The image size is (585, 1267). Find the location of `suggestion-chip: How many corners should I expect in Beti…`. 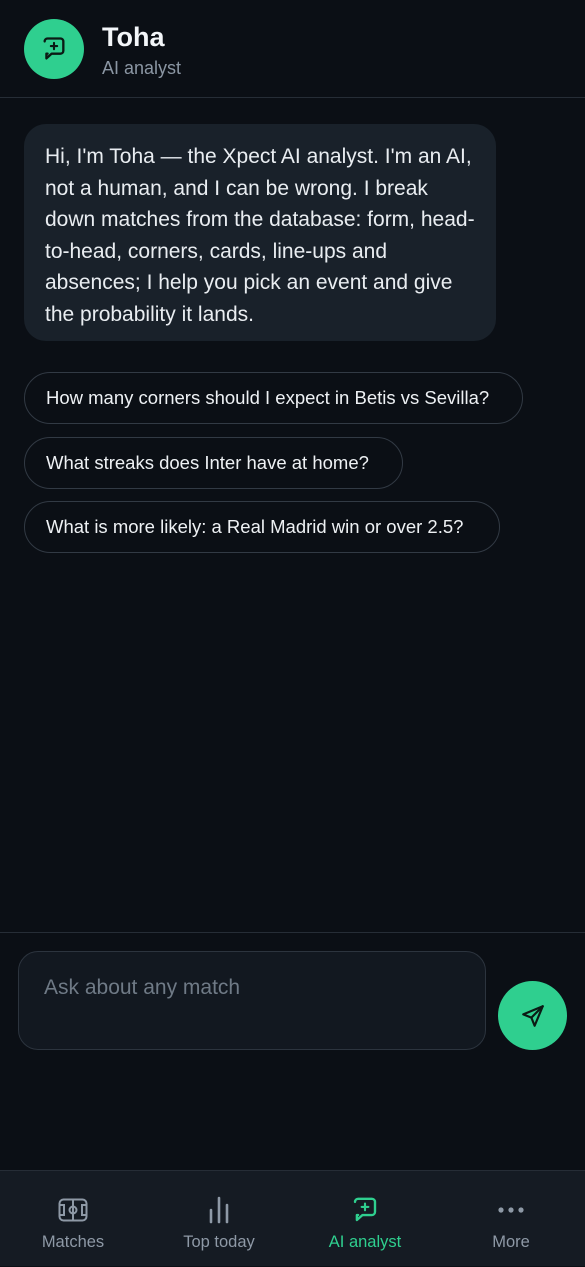

suggestion-chip: How many corners should I expect in Beti… is located at coordinates (273, 398).